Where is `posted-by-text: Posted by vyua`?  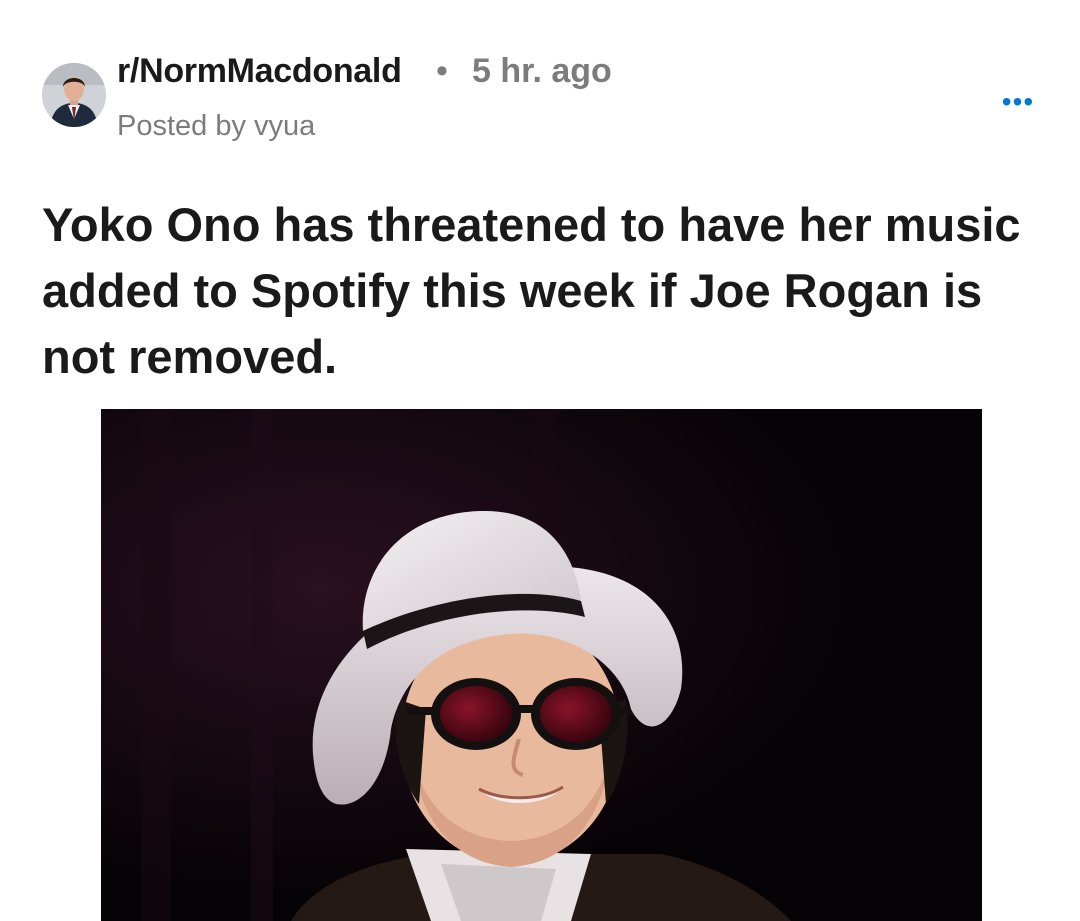
posted-by-text: Posted by vyua is located at coordinates (216, 126).